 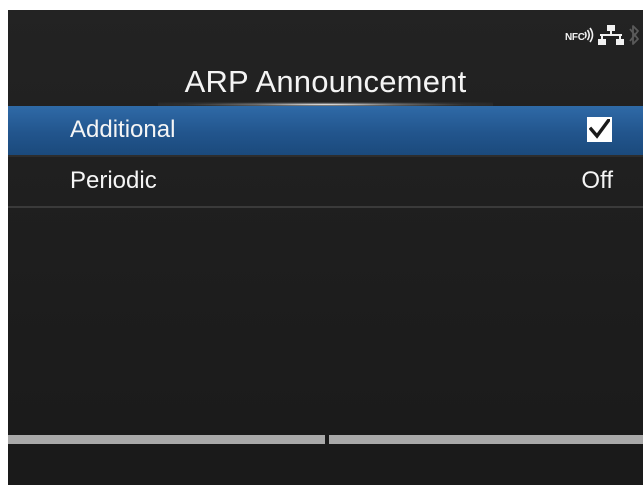 I want to click on checkmark-icon, so click(x=599, y=129).